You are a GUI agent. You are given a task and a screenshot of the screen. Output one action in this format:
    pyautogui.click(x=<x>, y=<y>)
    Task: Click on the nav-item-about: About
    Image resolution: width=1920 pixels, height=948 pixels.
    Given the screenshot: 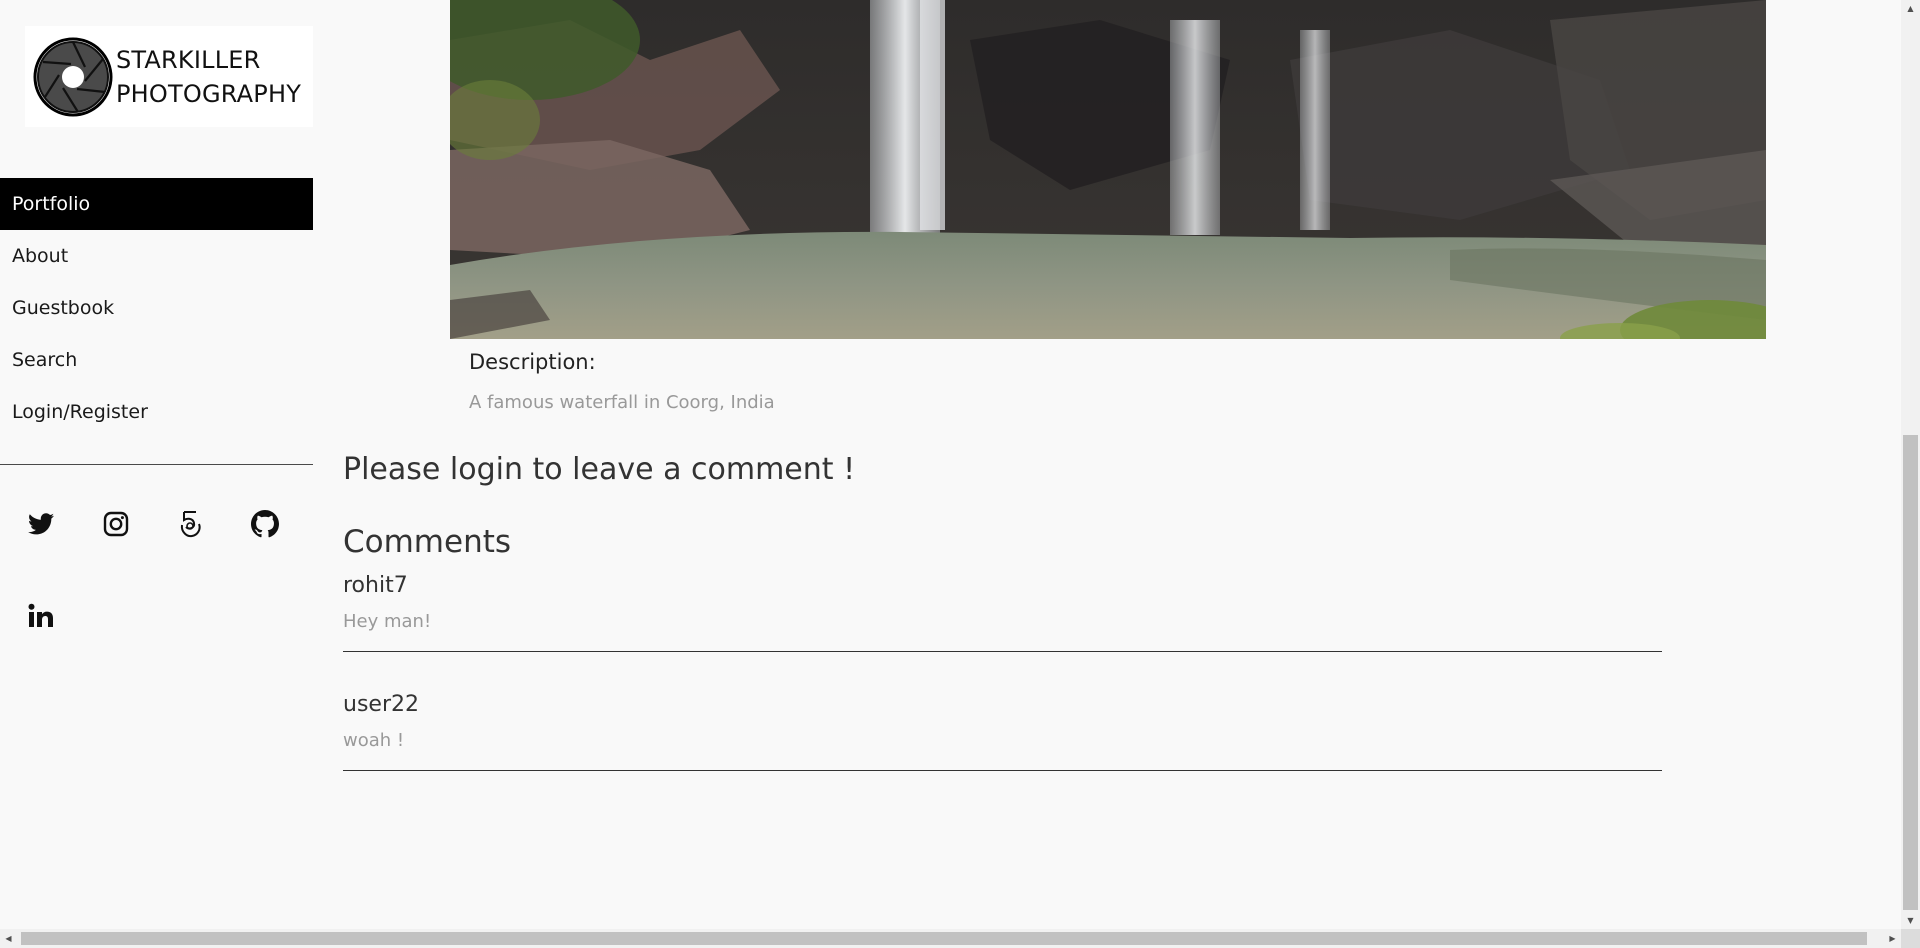 What is the action you would take?
    pyautogui.click(x=156, y=256)
    